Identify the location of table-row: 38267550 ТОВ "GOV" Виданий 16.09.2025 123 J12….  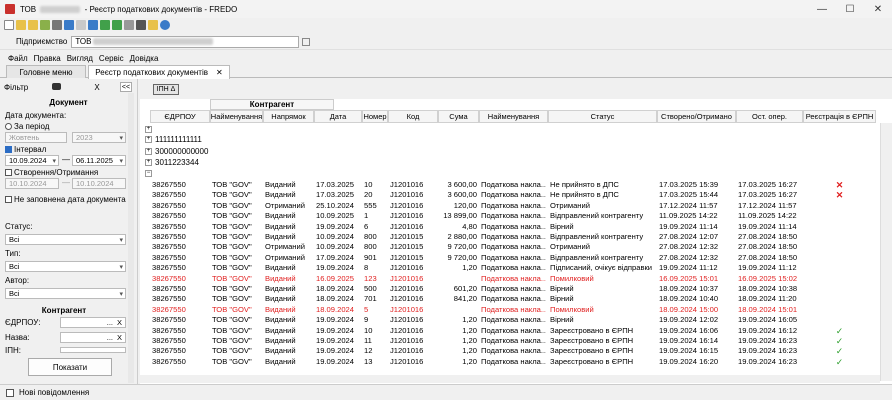
(510, 279).